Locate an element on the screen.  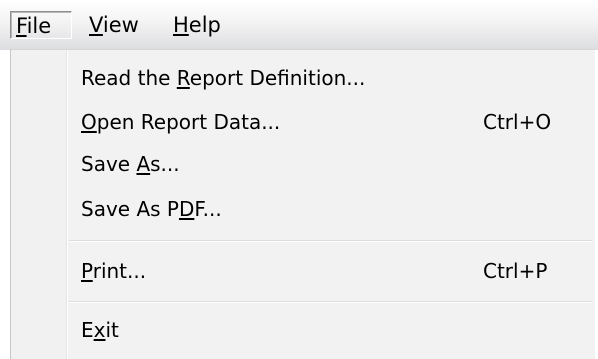
menu-file-label: File is located at coordinates (34, 26).